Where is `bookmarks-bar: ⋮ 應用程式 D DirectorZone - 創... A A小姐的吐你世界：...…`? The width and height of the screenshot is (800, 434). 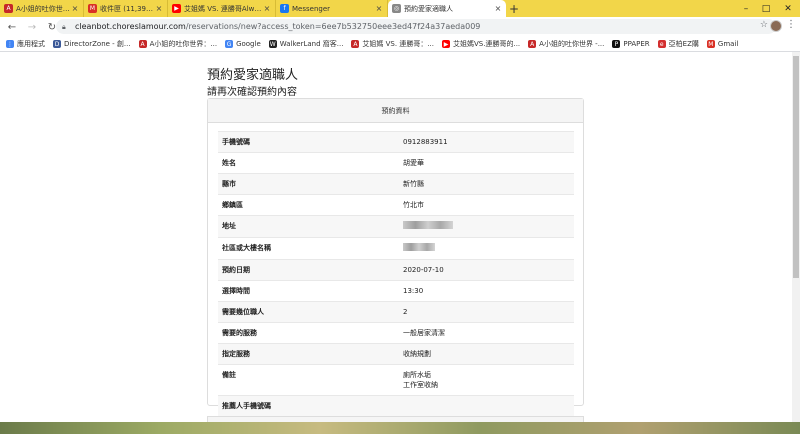
bookmarks-bar: ⋮ 應用程式 D DirectorZone - 創... A A小姐的吐你世界：...… is located at coordinates (400, 44).